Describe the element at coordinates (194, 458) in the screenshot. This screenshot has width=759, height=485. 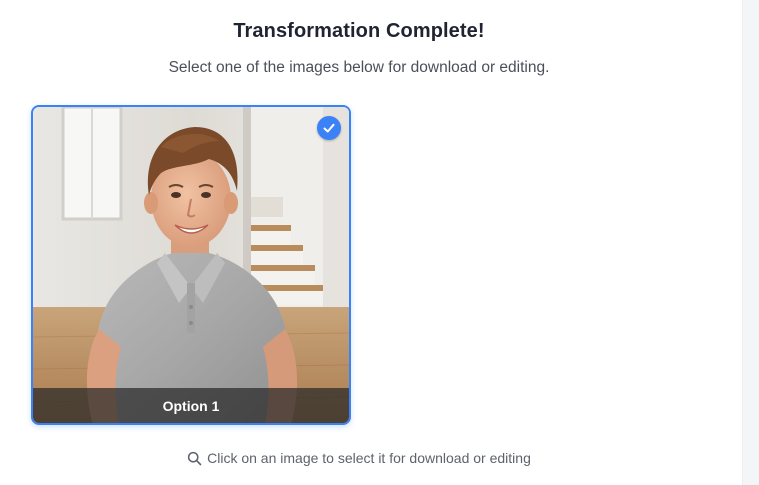
I see `search-icon` at that location.